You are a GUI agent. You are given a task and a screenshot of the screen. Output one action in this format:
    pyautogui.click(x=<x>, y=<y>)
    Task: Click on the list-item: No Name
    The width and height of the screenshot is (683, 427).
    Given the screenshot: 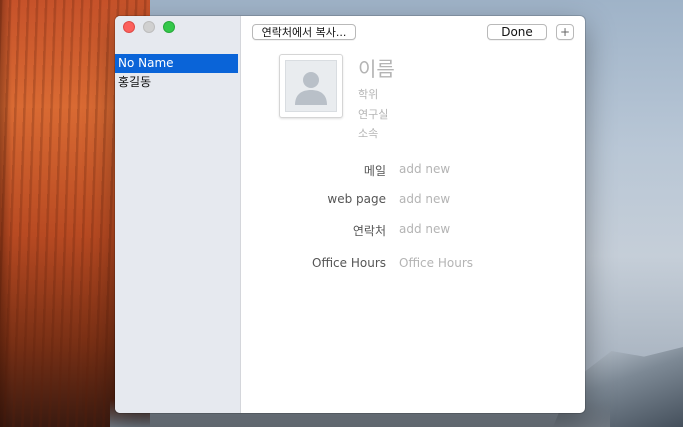 What is the action you would take?
    pyautogui.click(x=176, y=63)
    